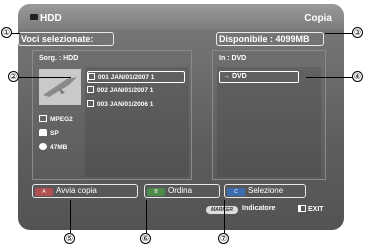 The height and width of the screenshot is (246, 366). I want to click on header-bar, so click(181, 17).